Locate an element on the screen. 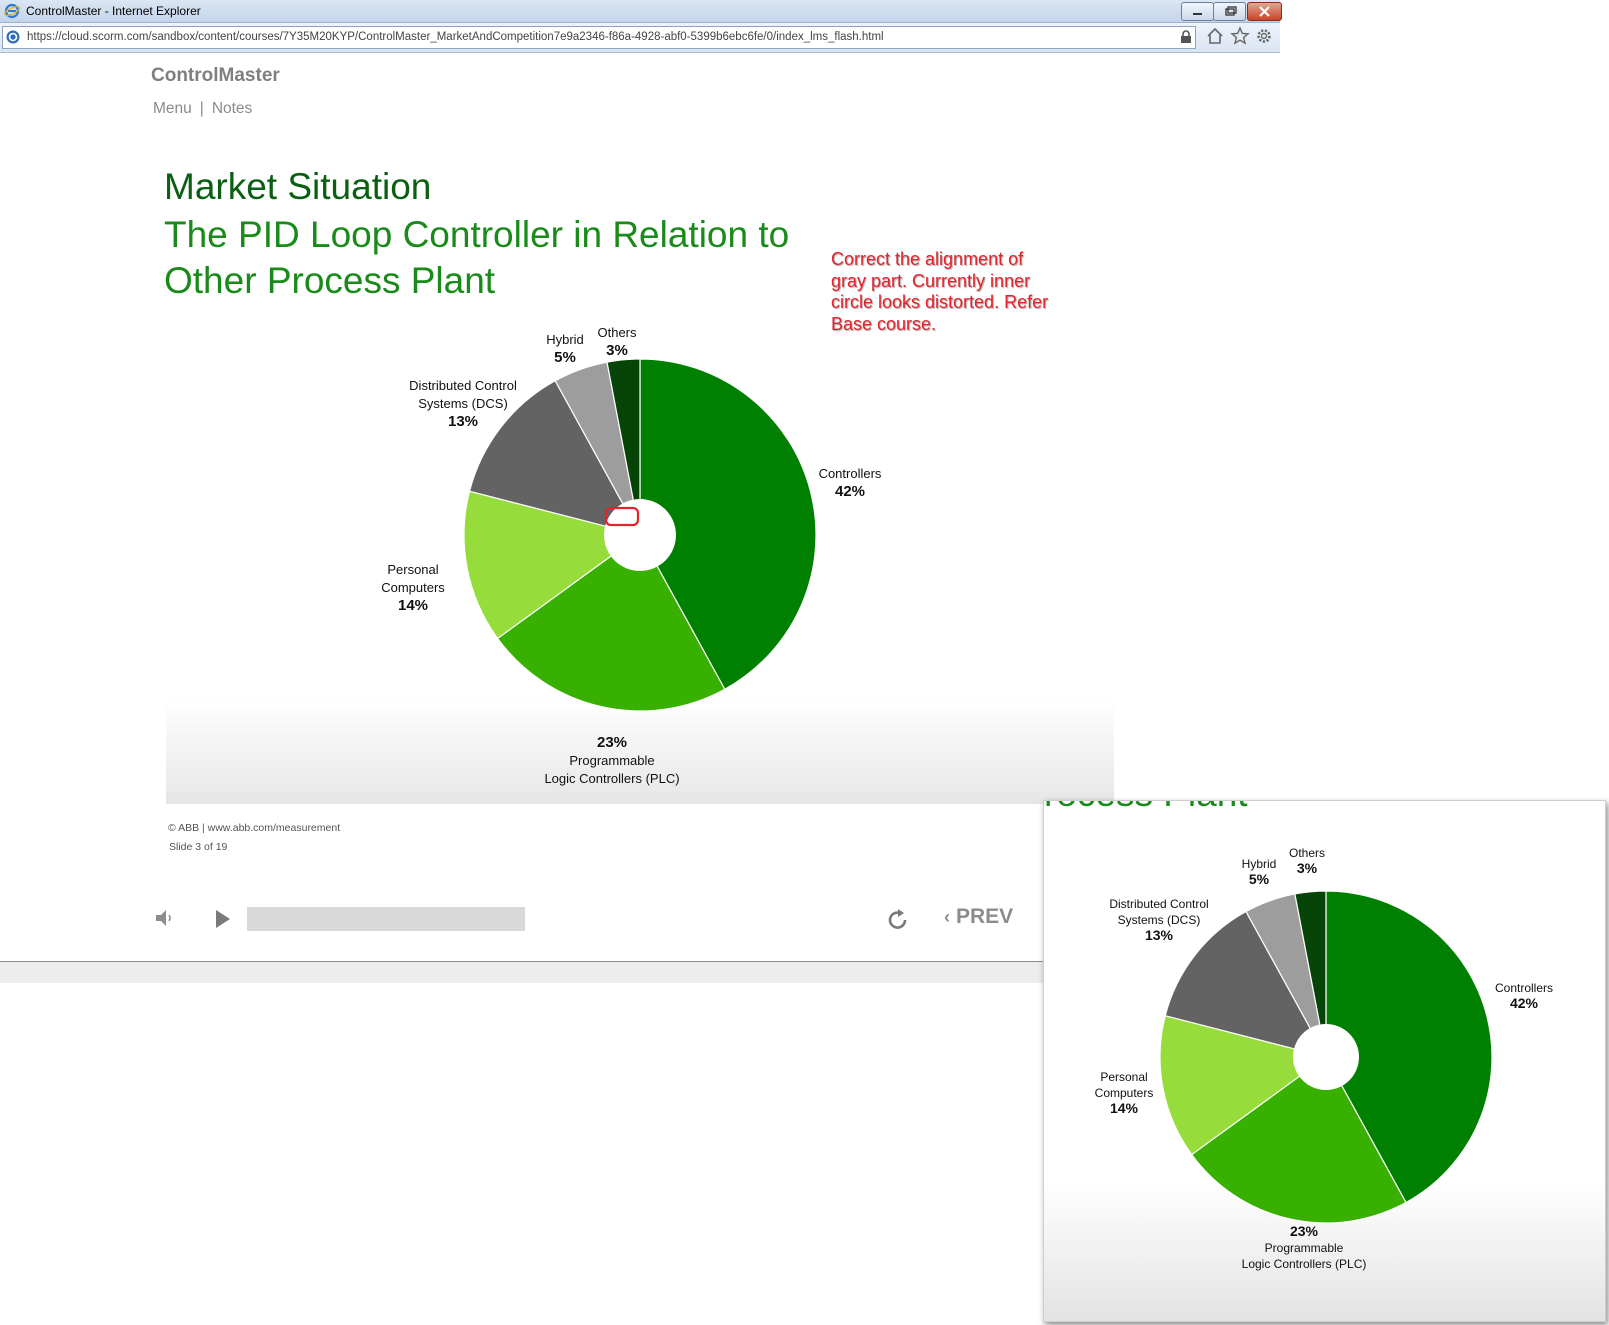 Image resolution: width=1609 pixels, height=1325 pixels. settings-gear-icon is located at coordinates (1264, 36).